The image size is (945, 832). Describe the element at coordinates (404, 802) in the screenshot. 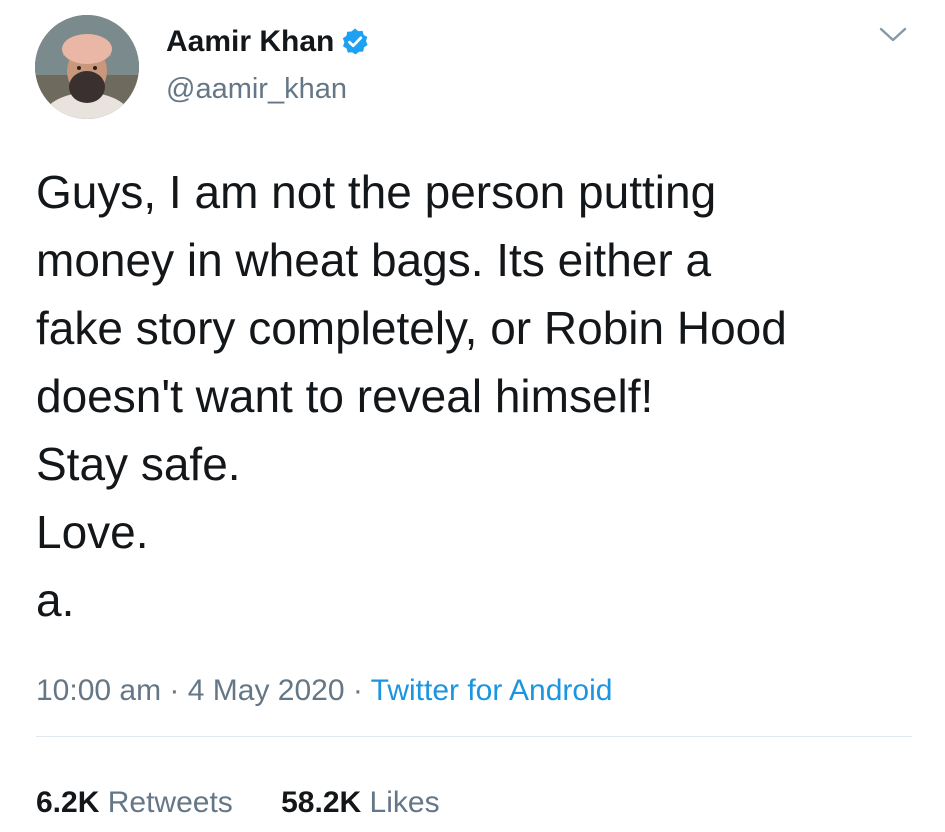

I see `likes-label: Likes` at that location.